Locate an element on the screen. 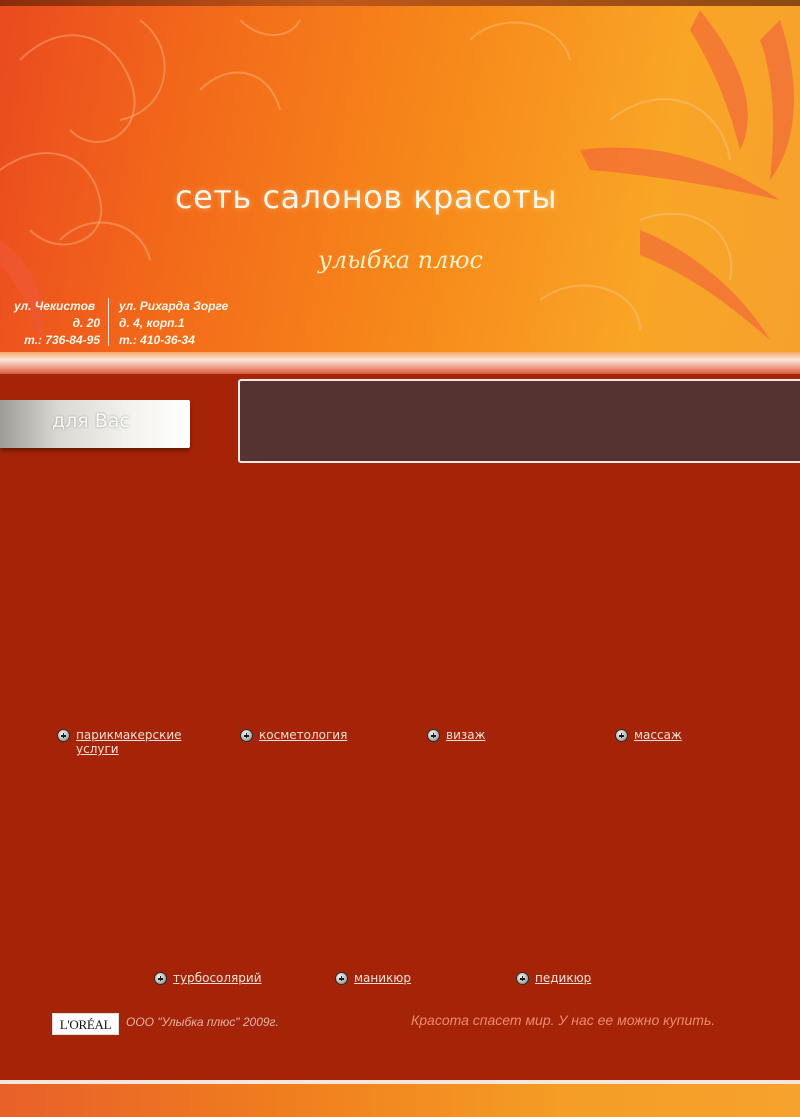 Image resolution: width=800 pixels, height=1117 pixels. nav-hairdressing: парикмакерские услуги is located at coordinates (136, 742).